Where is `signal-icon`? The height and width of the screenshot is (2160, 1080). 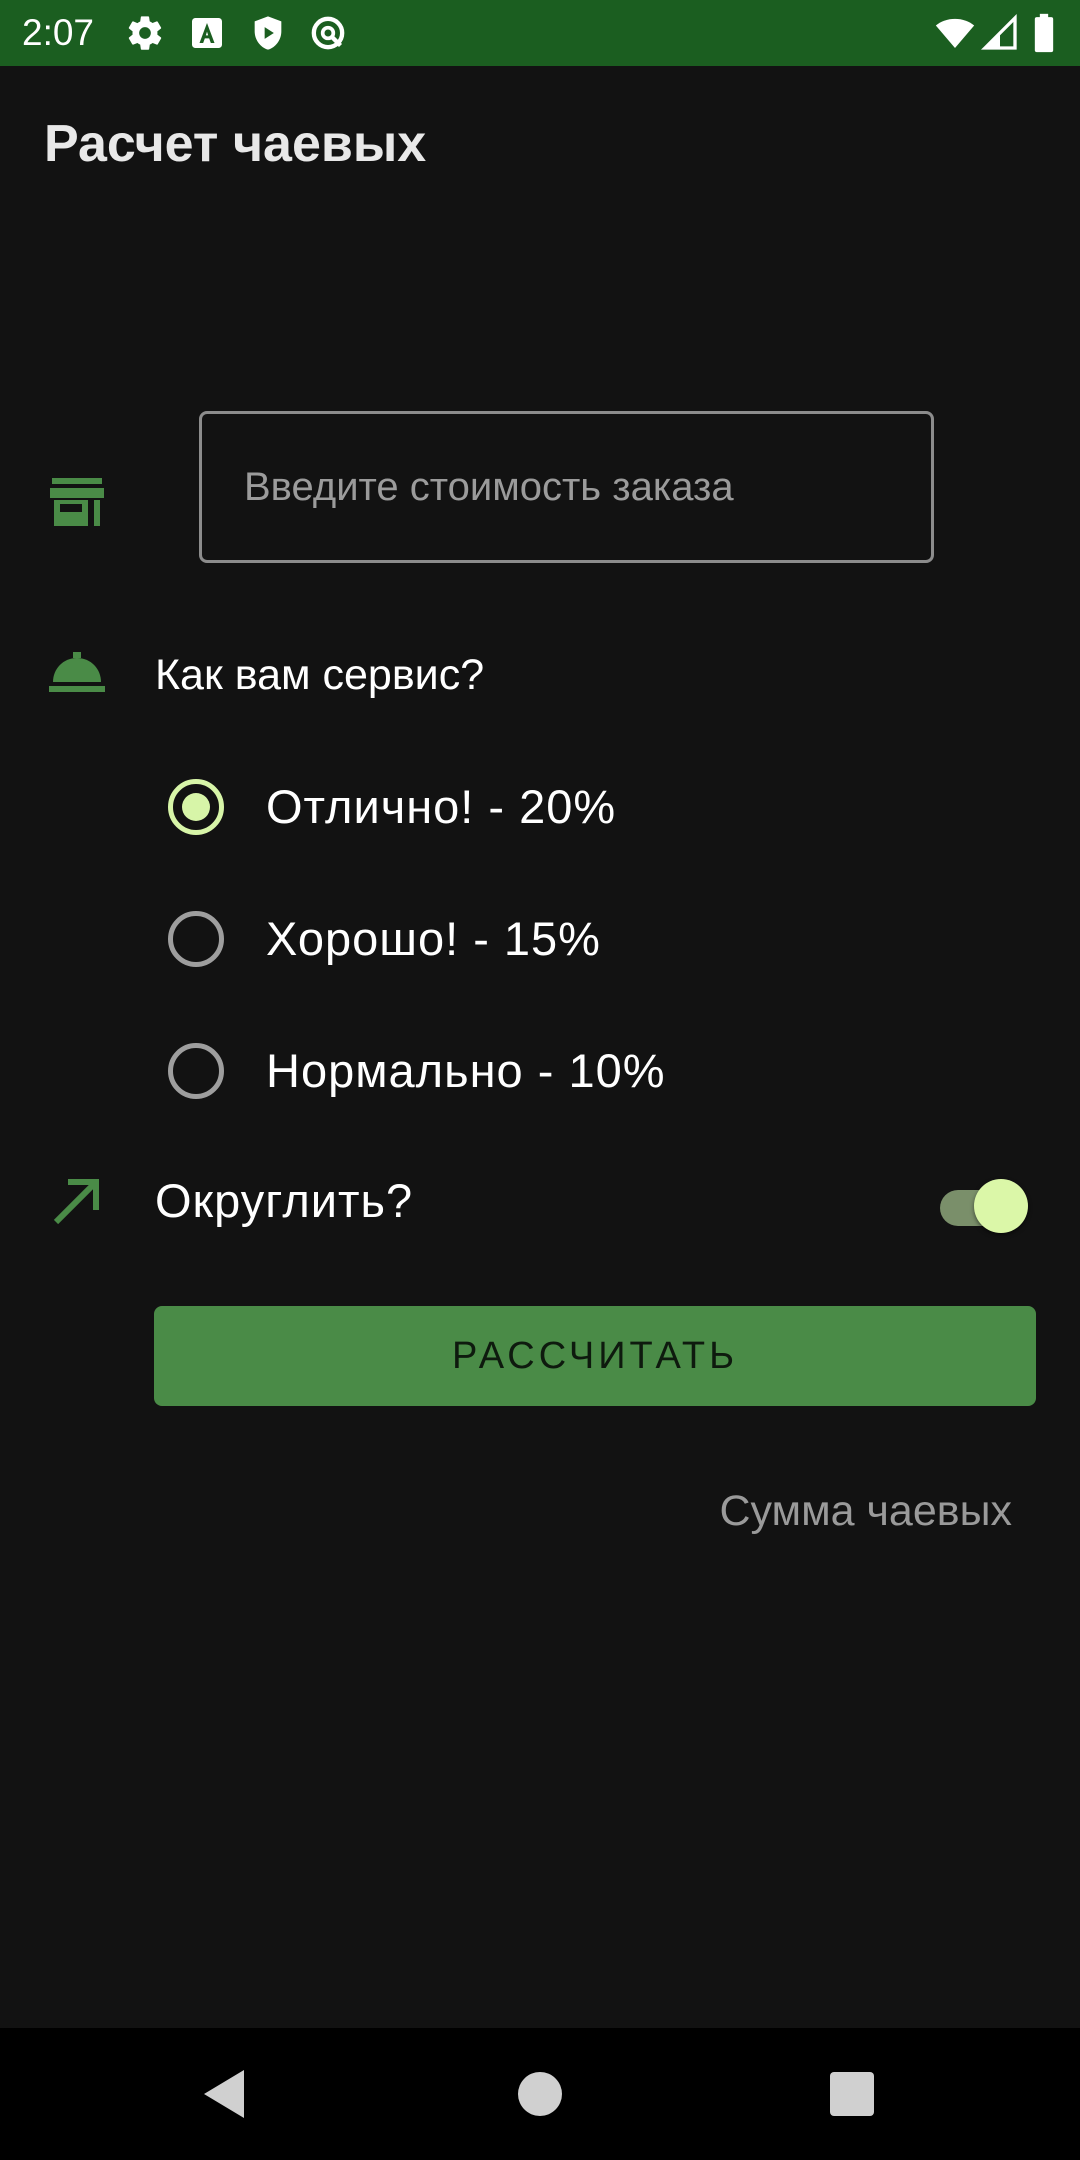 signal-icon is located at coordinates (1000, 33).